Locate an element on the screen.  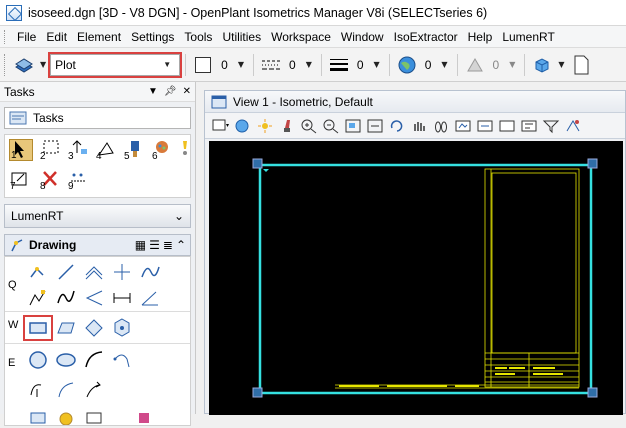
attributes-tool: 6 is located at coordinates (163, 150).